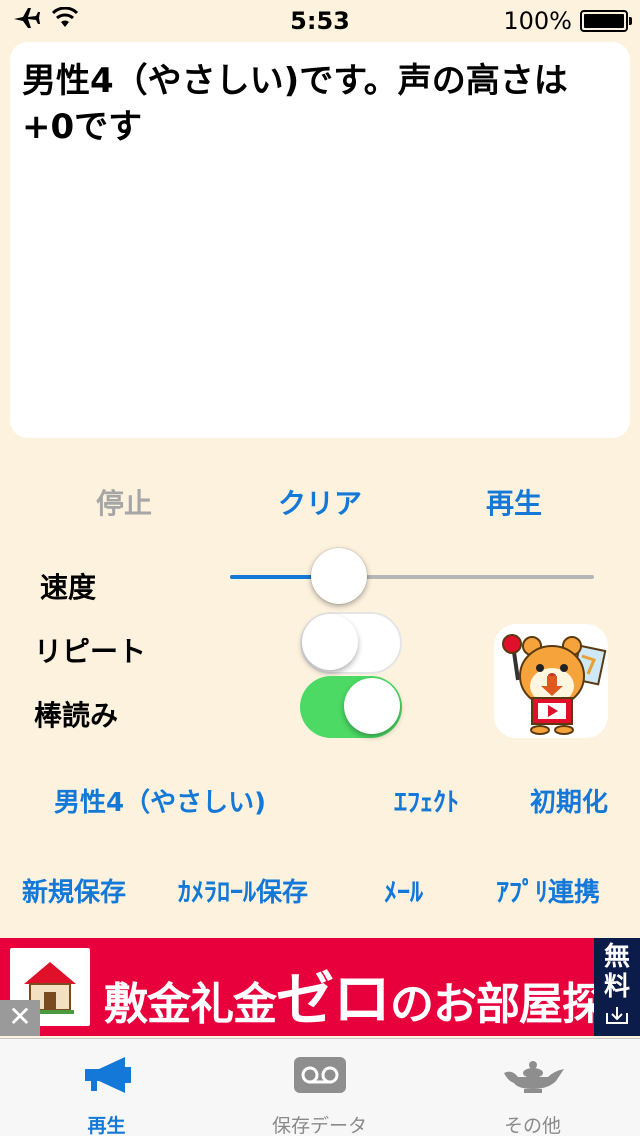 This screenshot has height=1136, width=640. Describe the element at coordinates (74, 890) in the screenshot. I see `new-save-button: 新規保存` at that location.